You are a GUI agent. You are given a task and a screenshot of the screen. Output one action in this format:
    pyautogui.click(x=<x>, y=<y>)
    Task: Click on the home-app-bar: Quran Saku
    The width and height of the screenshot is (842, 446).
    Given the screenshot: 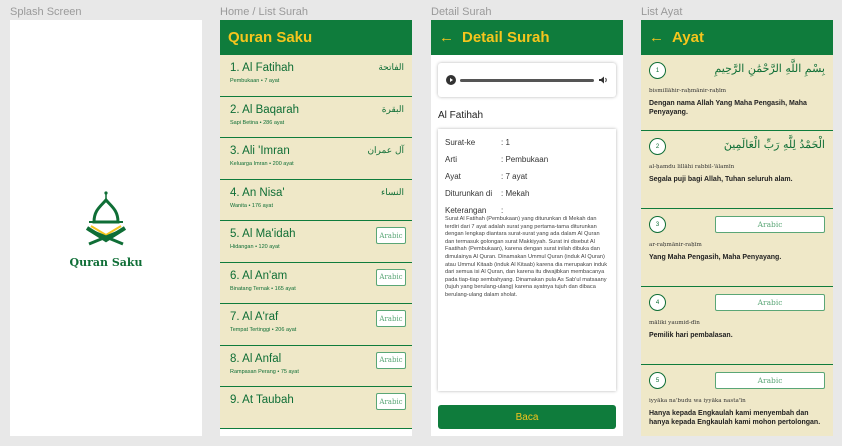 What is the action you would take?
    pyautogui.click(x=316, y=37)
    